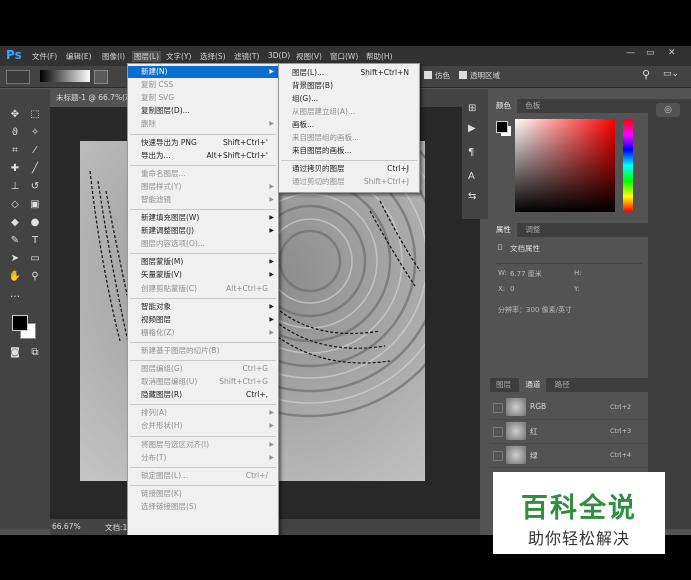 The height and width of the screenshot is (580, 691). Describe the element at coordinates (672, 53) in the screenshot. I see `close-button: ✕` at that location.